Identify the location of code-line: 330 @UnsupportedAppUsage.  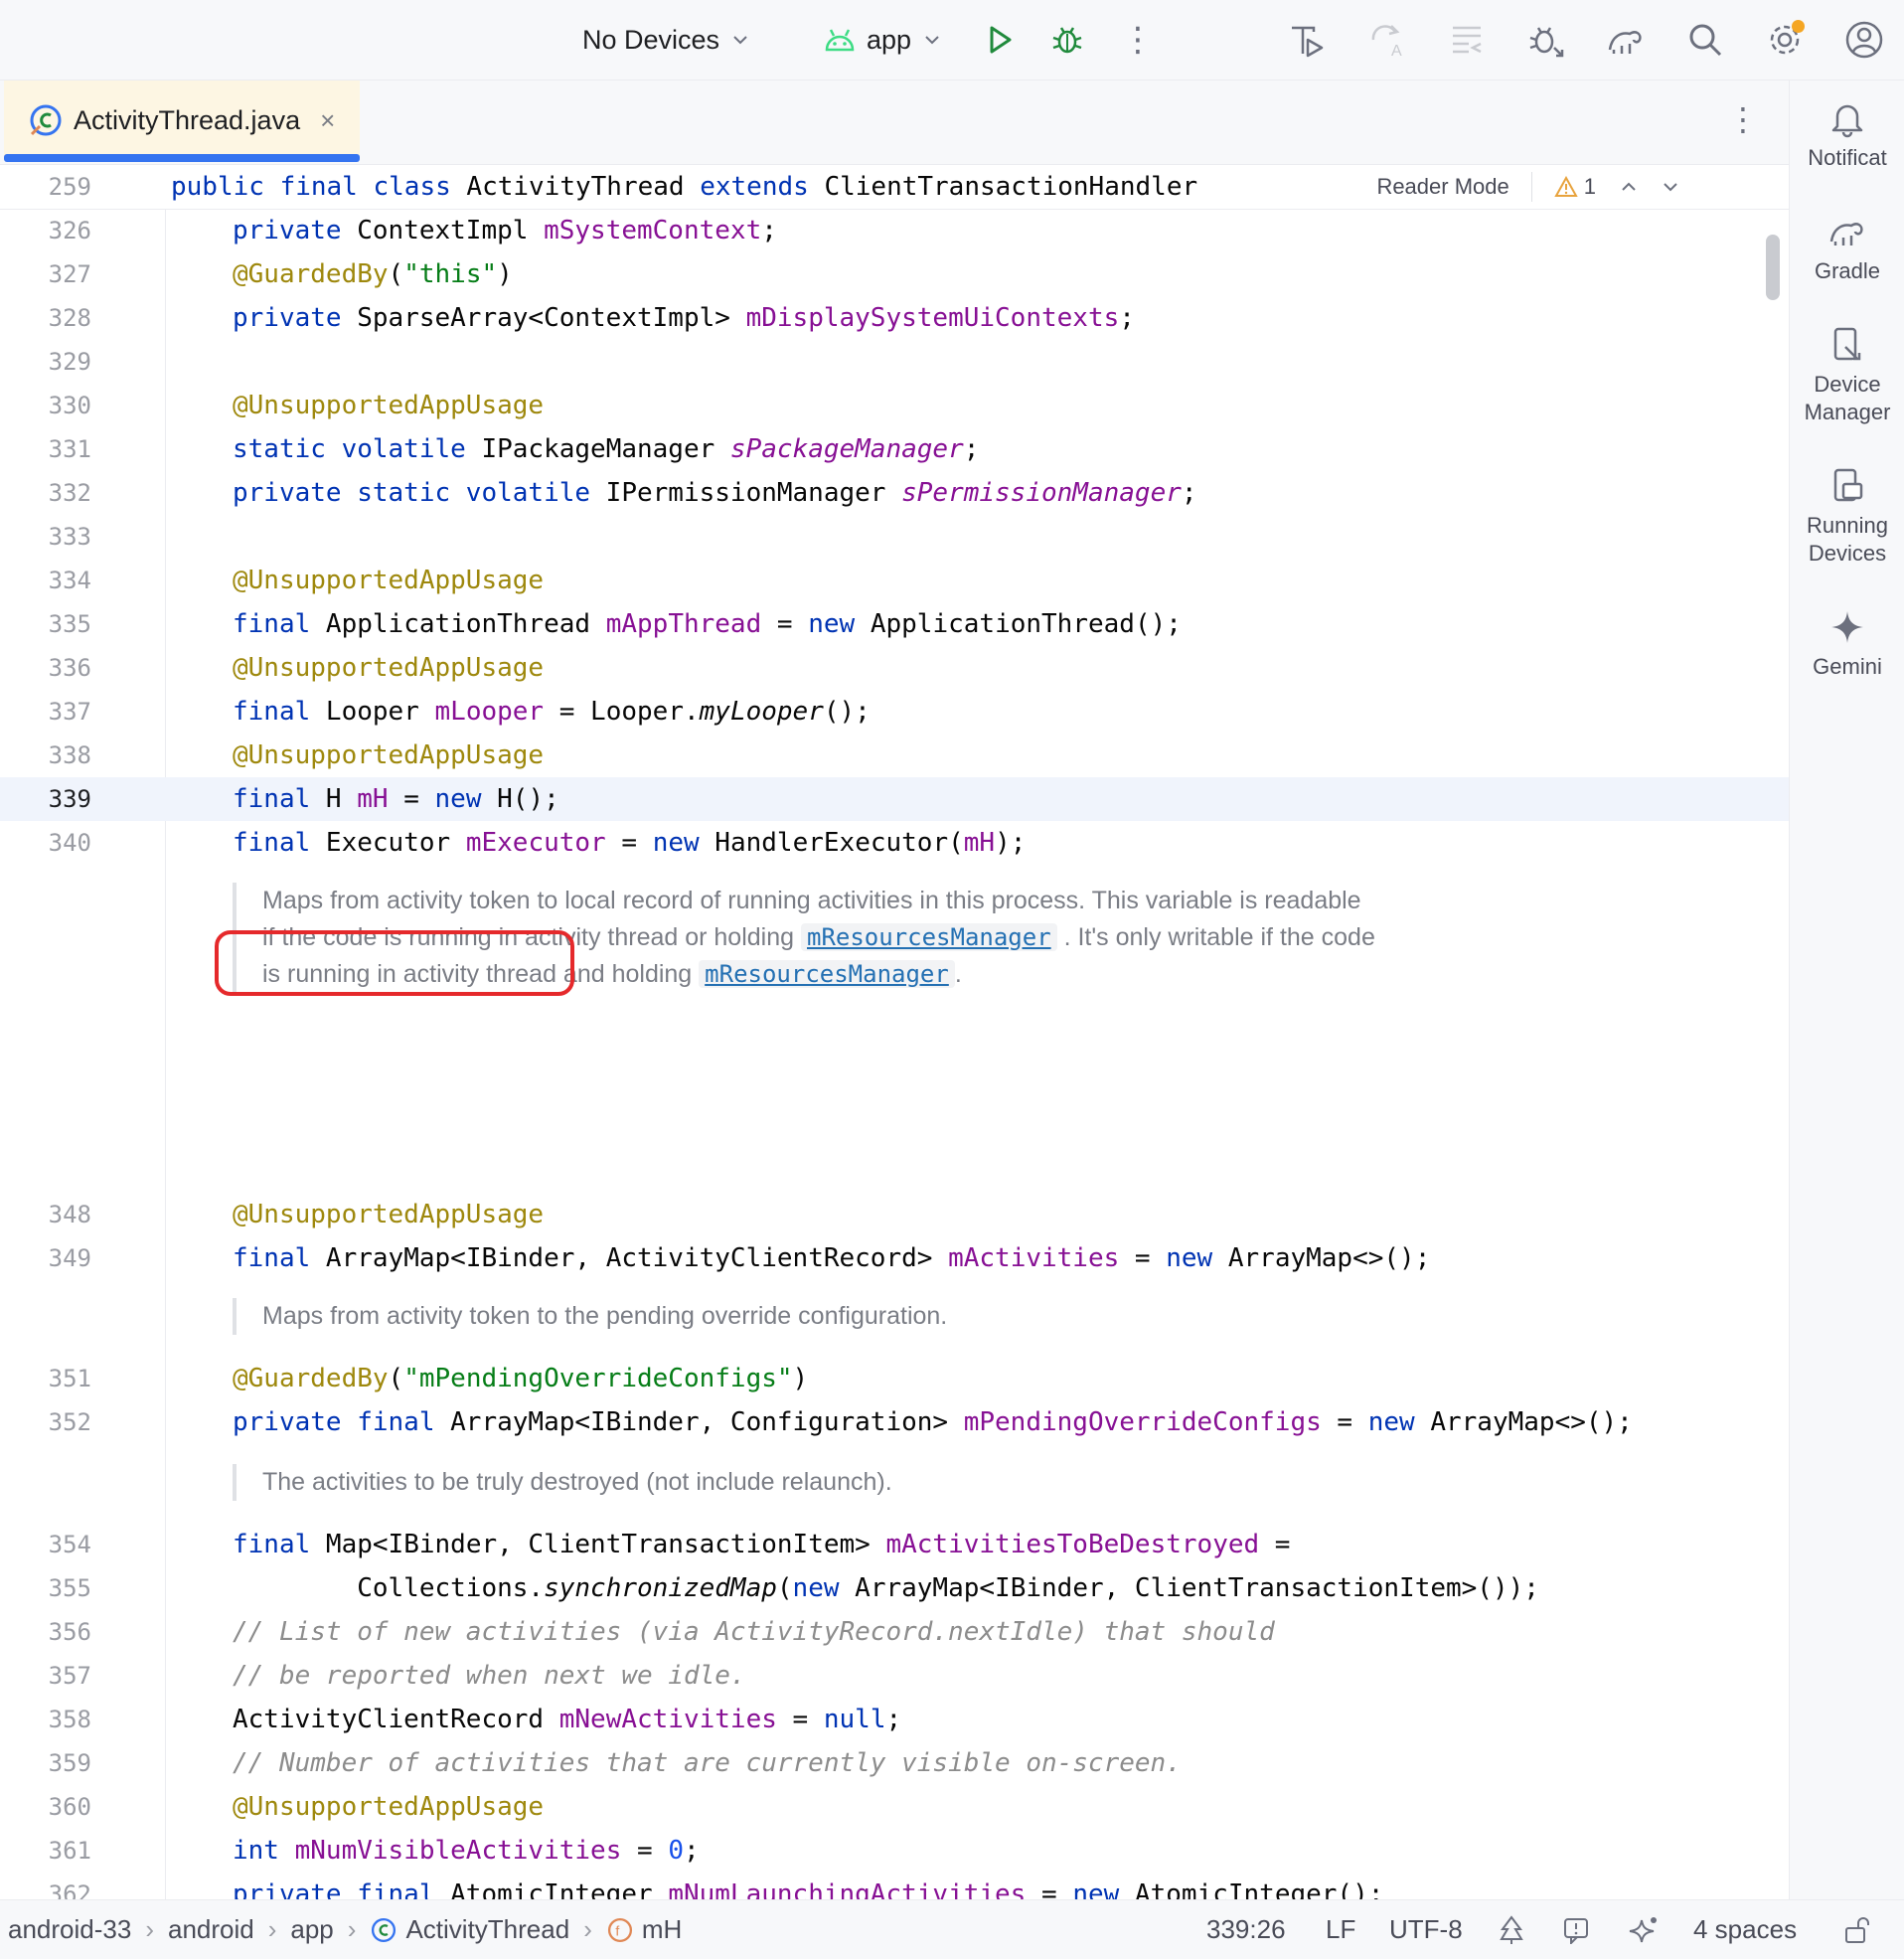
(894, 406).